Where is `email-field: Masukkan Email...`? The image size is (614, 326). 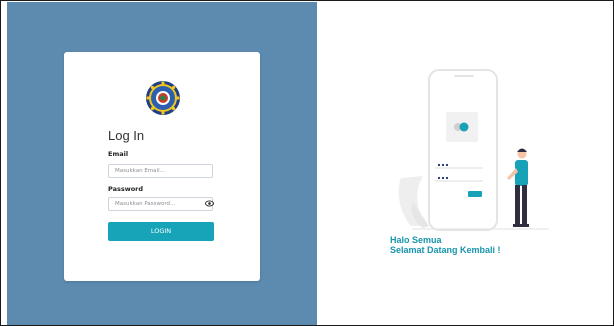
email-field: Masukkan Email... is located at coordinates (160, 171).